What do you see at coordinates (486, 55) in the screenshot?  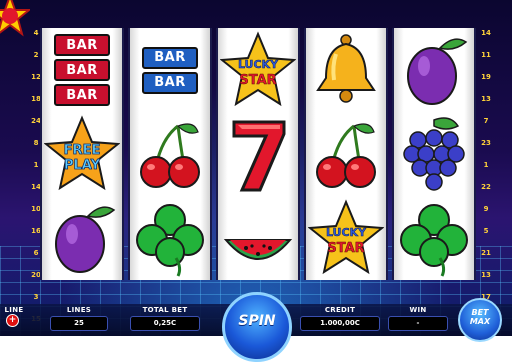 I see `payline-number: 11` at bounding box center [486, 55].